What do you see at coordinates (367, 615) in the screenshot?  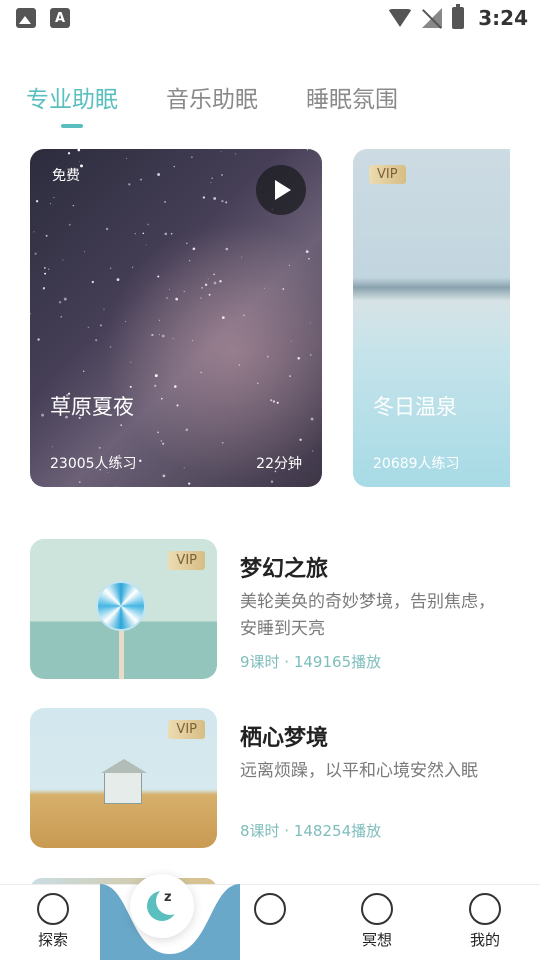 I see `course-description: 美轮美奂的奇妙梦境，告别焦虑，安睡到天亮` at bounding box center [367, 615].